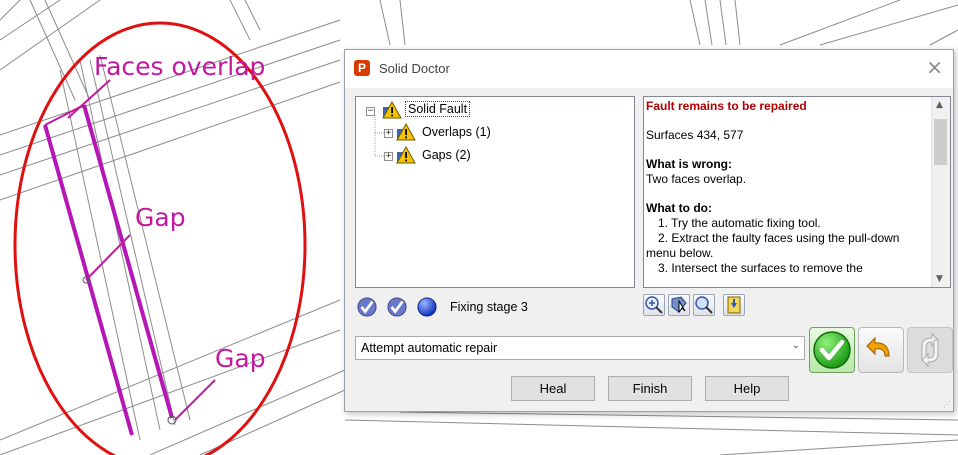 The image size is (958, 455). Describe the element at coordinates (947, 404) in the screenshot. I see `resize-grip: ⋰` at that location.